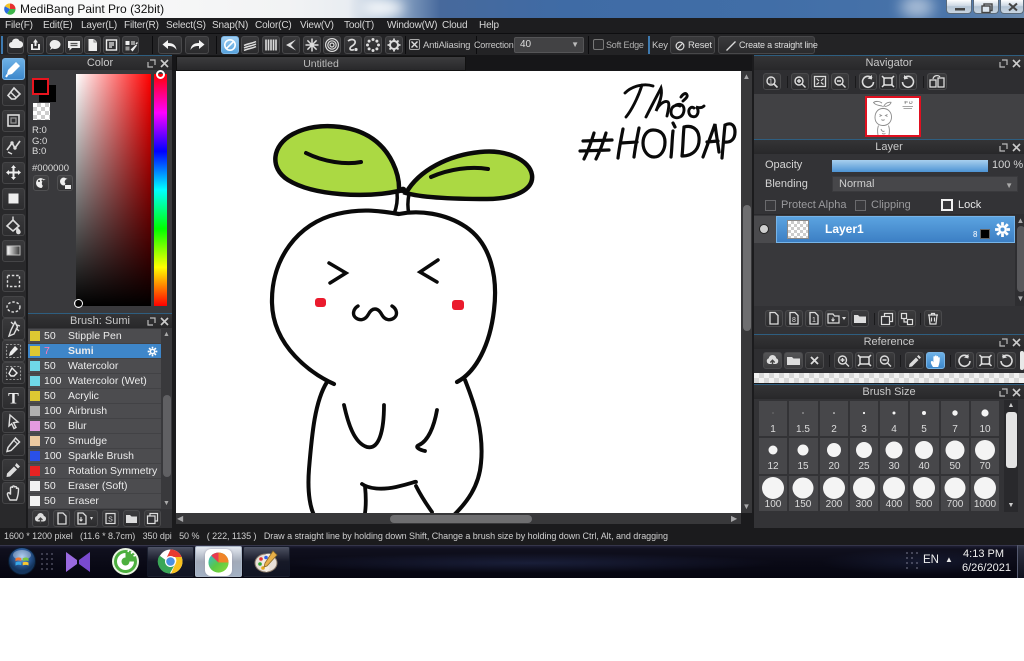  Describe the element at coordinates (864, 429) in the screenshot. I see `svg-text: 3` at that location.